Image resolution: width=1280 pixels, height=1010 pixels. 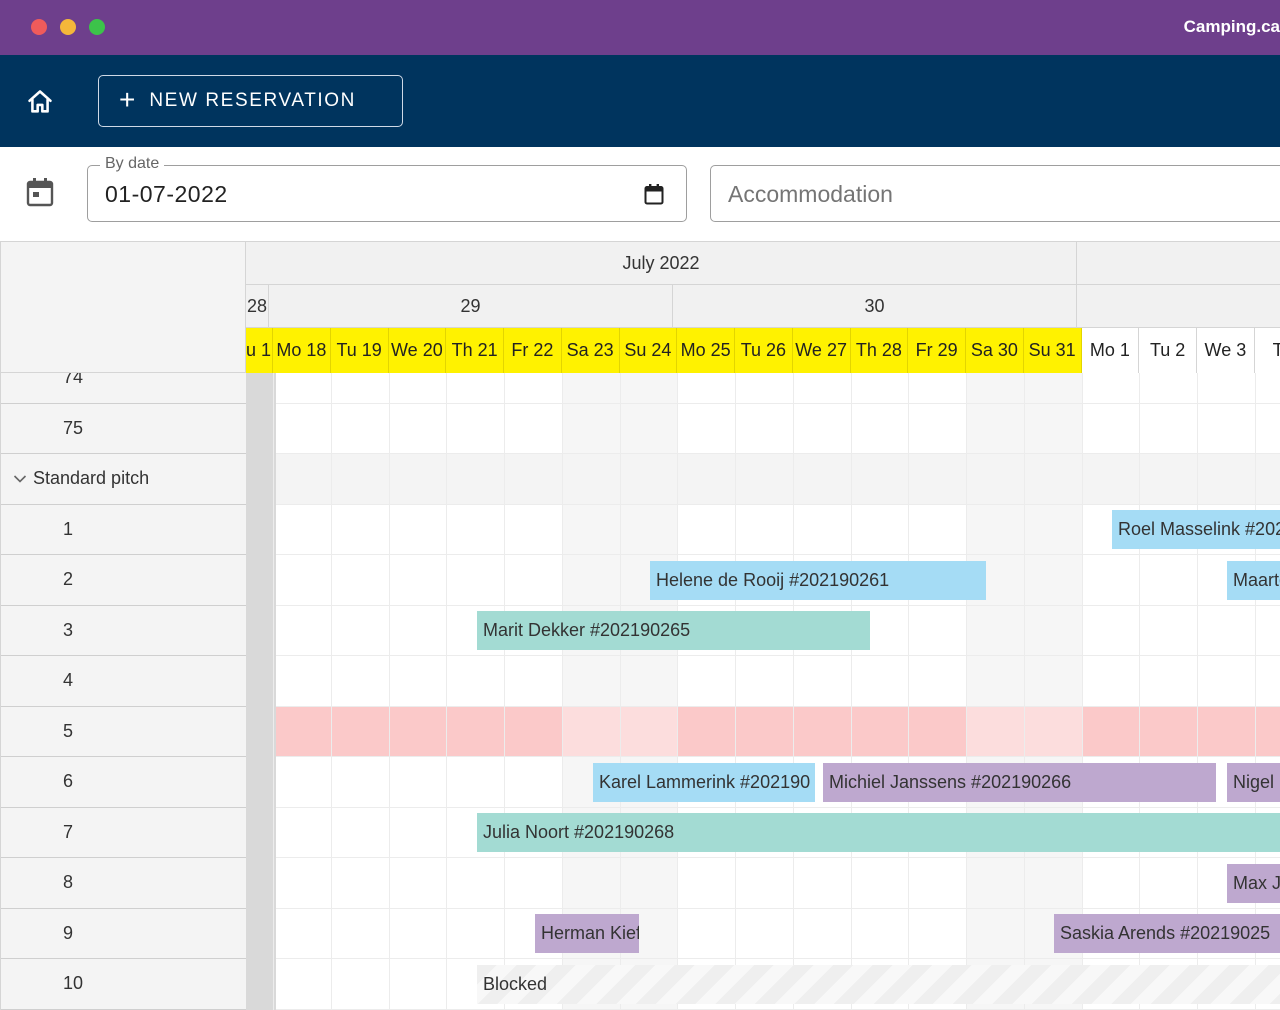 What do you see at coordinates (937, 350) in the screenshot?
I see `day-header: Fr 29` at bounding box center [937, 350].